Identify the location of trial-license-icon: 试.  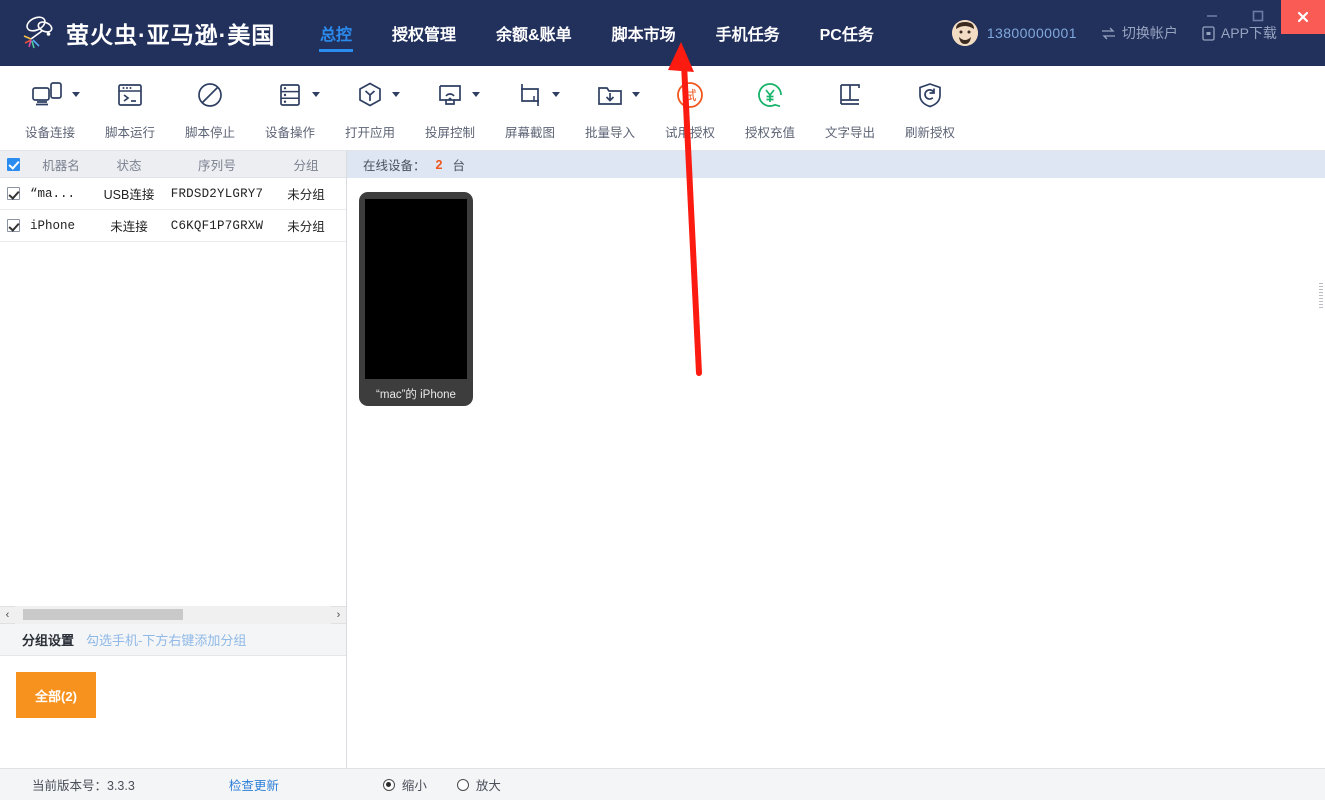
(690, 95).